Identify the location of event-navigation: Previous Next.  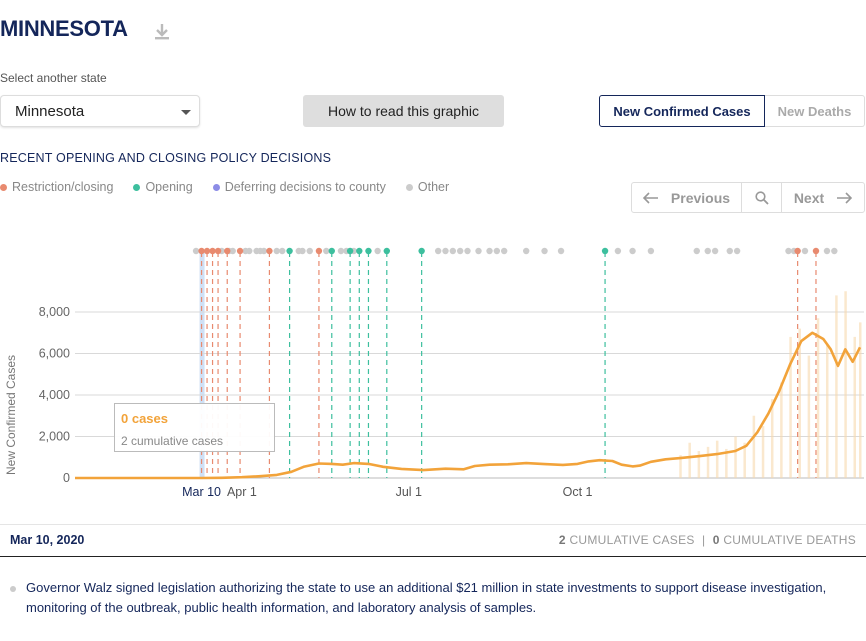
(748, 197).